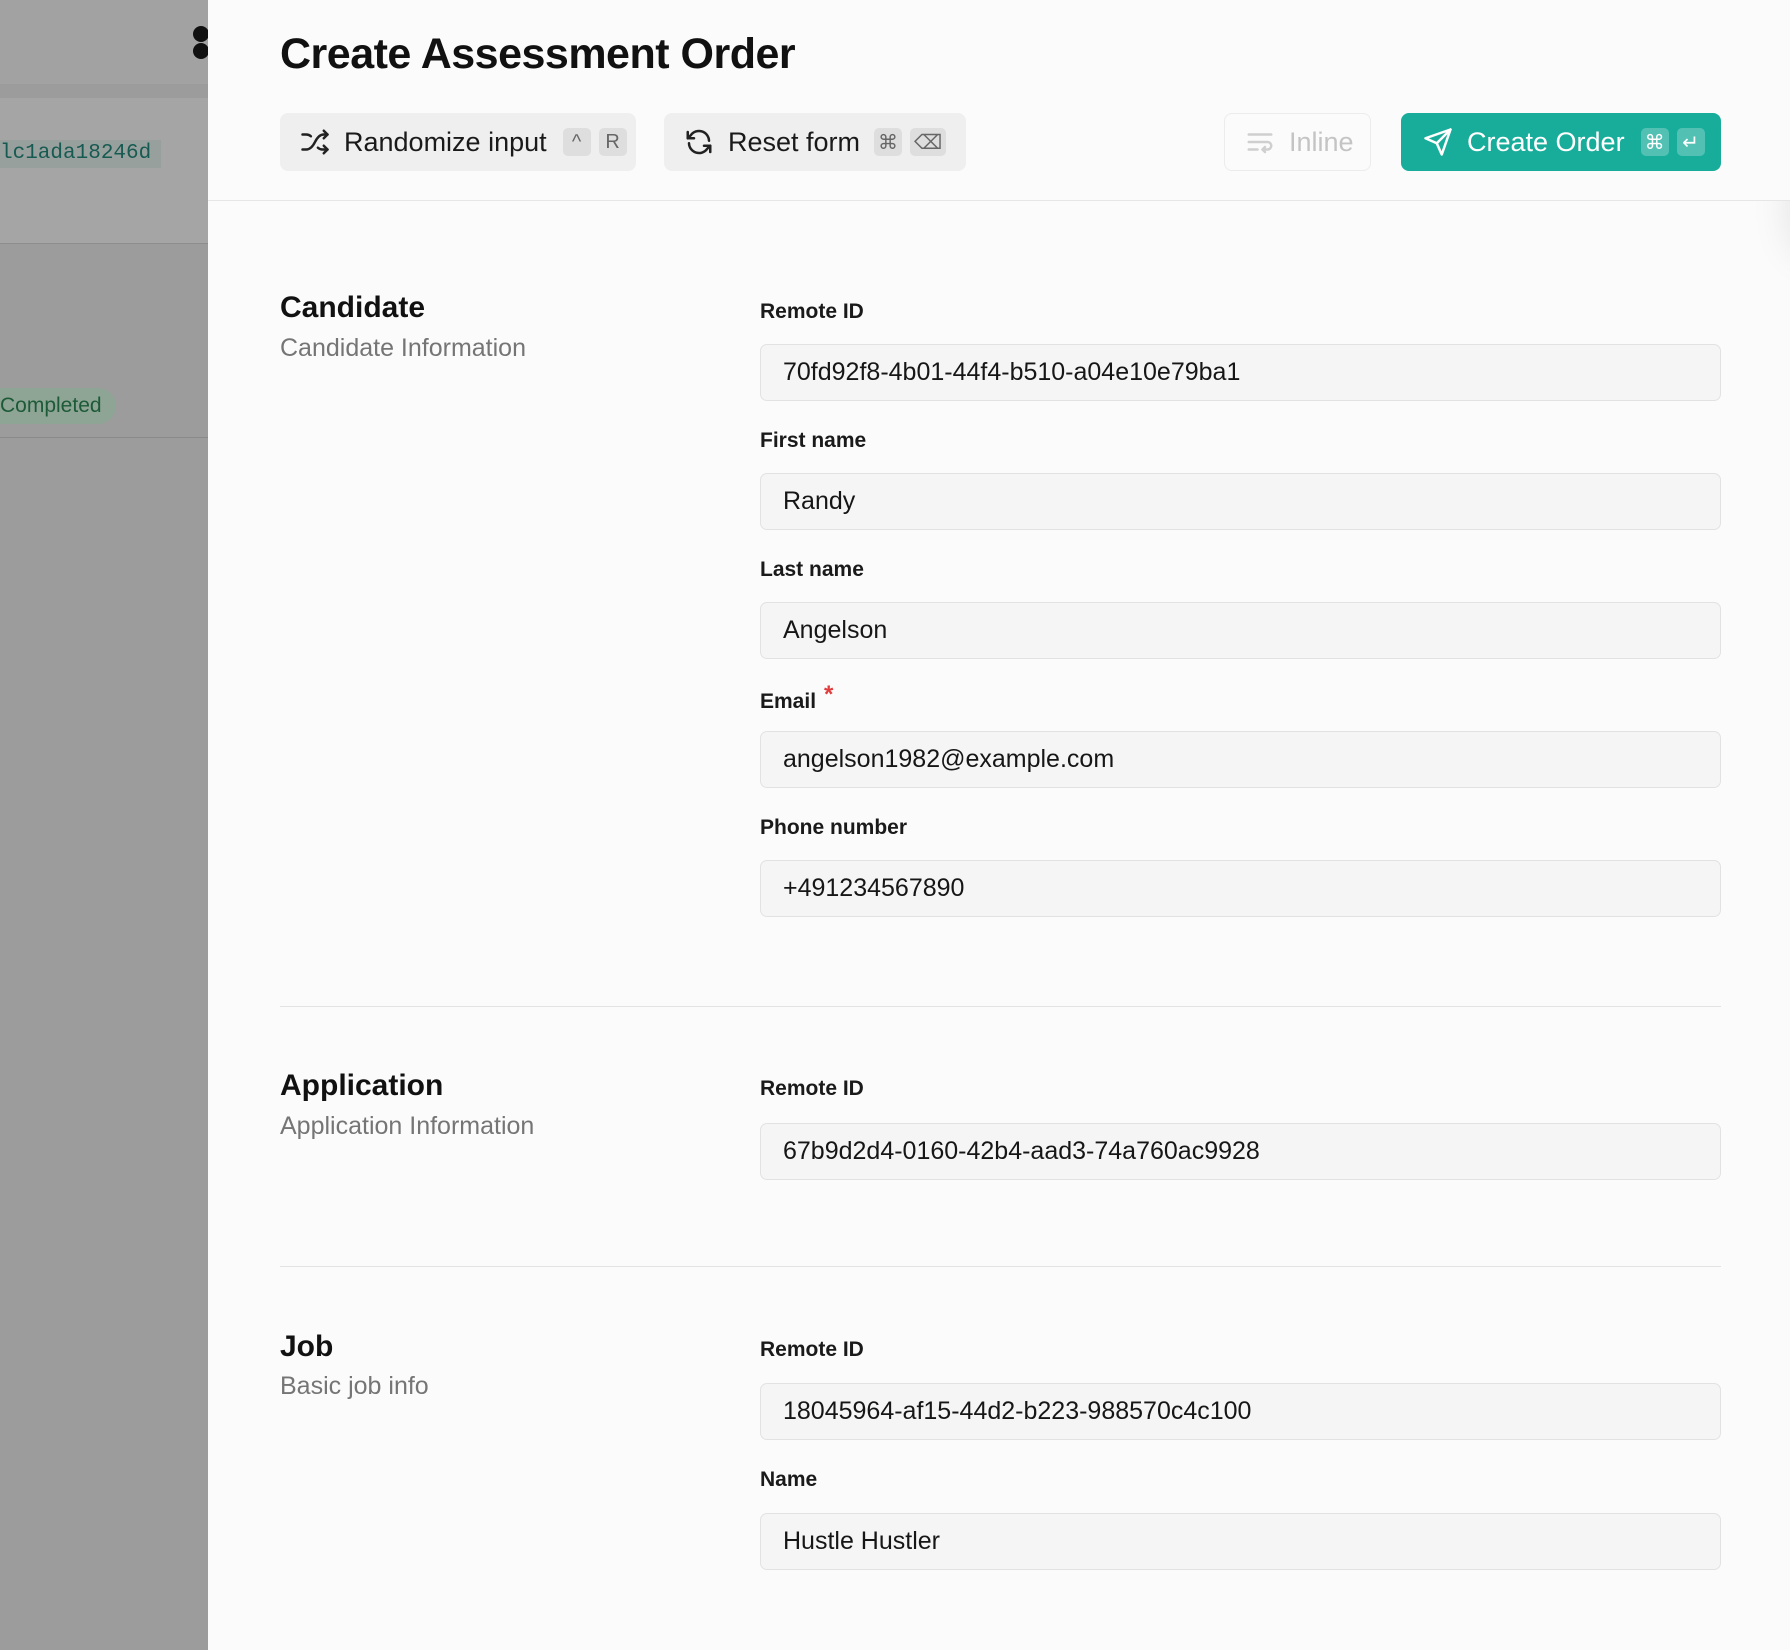 The width and height of the screenshot is (1790, 1650). Describe the element at coordinates (794, 141) in the screenshot. I see `reset-form-label: Reset form` at that location.